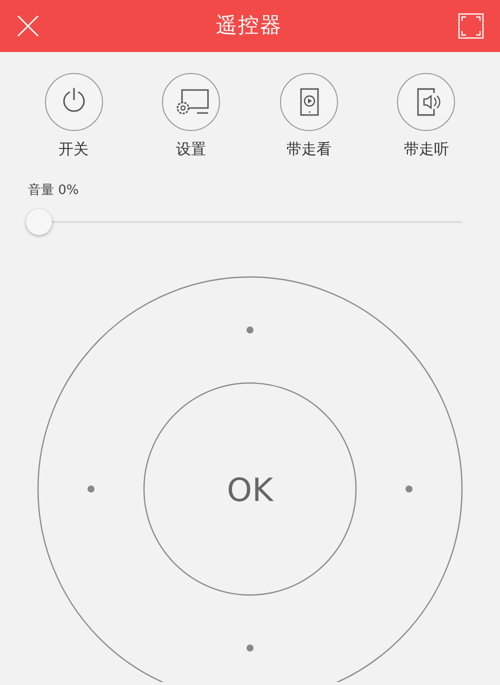  I want to click on action-label: 带走看, so click(309, 149).